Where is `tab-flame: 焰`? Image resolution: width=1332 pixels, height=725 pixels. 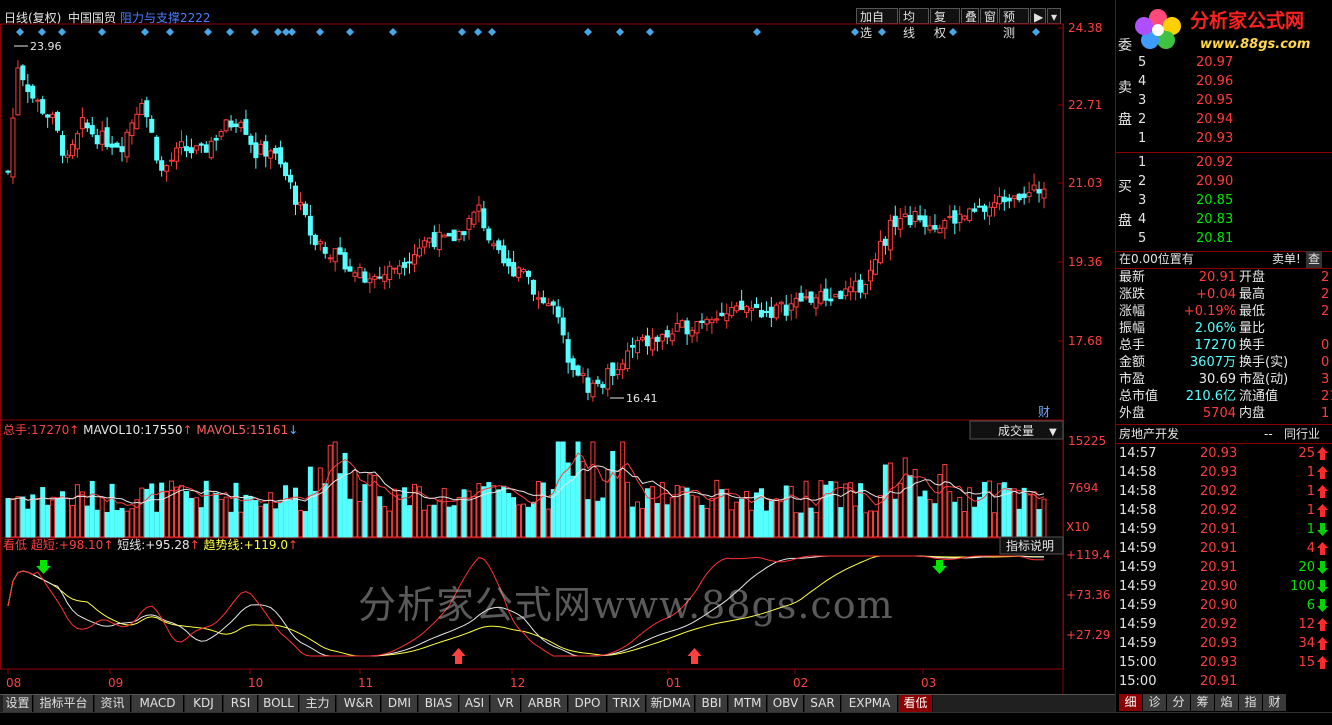 tab-flame: 焰 is located at coordinates (1227, 702).